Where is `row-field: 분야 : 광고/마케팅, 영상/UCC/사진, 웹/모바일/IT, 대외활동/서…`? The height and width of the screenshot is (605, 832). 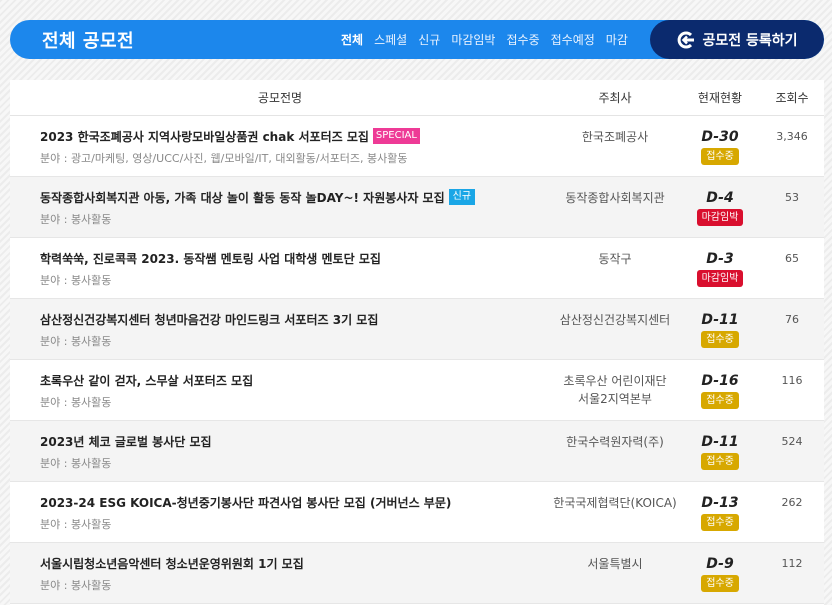
row-field: 분야 : 광고/마케팅, 영상/UCC/사진, 웹/모바일/IT, 대외활동/서… is located at coordinates (224, 158).